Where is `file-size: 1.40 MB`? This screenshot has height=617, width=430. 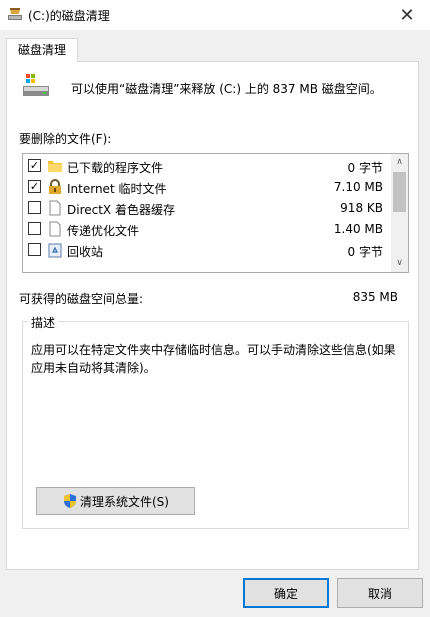
file-size: 1.40 MB is located at coordinates (358, 229).